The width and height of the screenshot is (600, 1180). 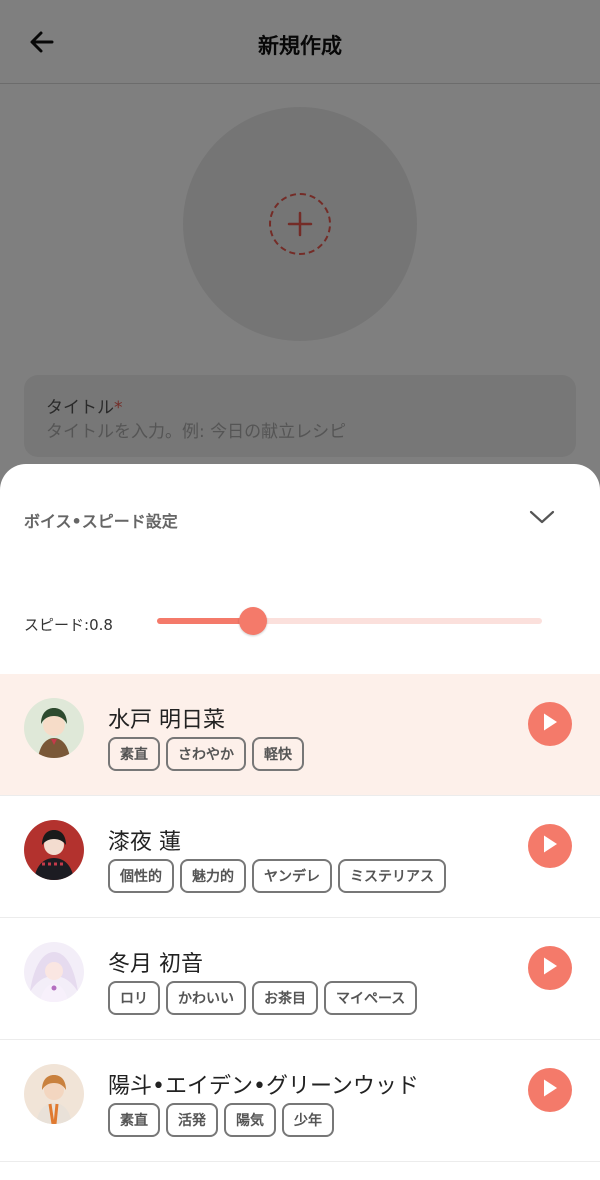 I want to click on chevron-down-icon, so click(x=542, y=519).